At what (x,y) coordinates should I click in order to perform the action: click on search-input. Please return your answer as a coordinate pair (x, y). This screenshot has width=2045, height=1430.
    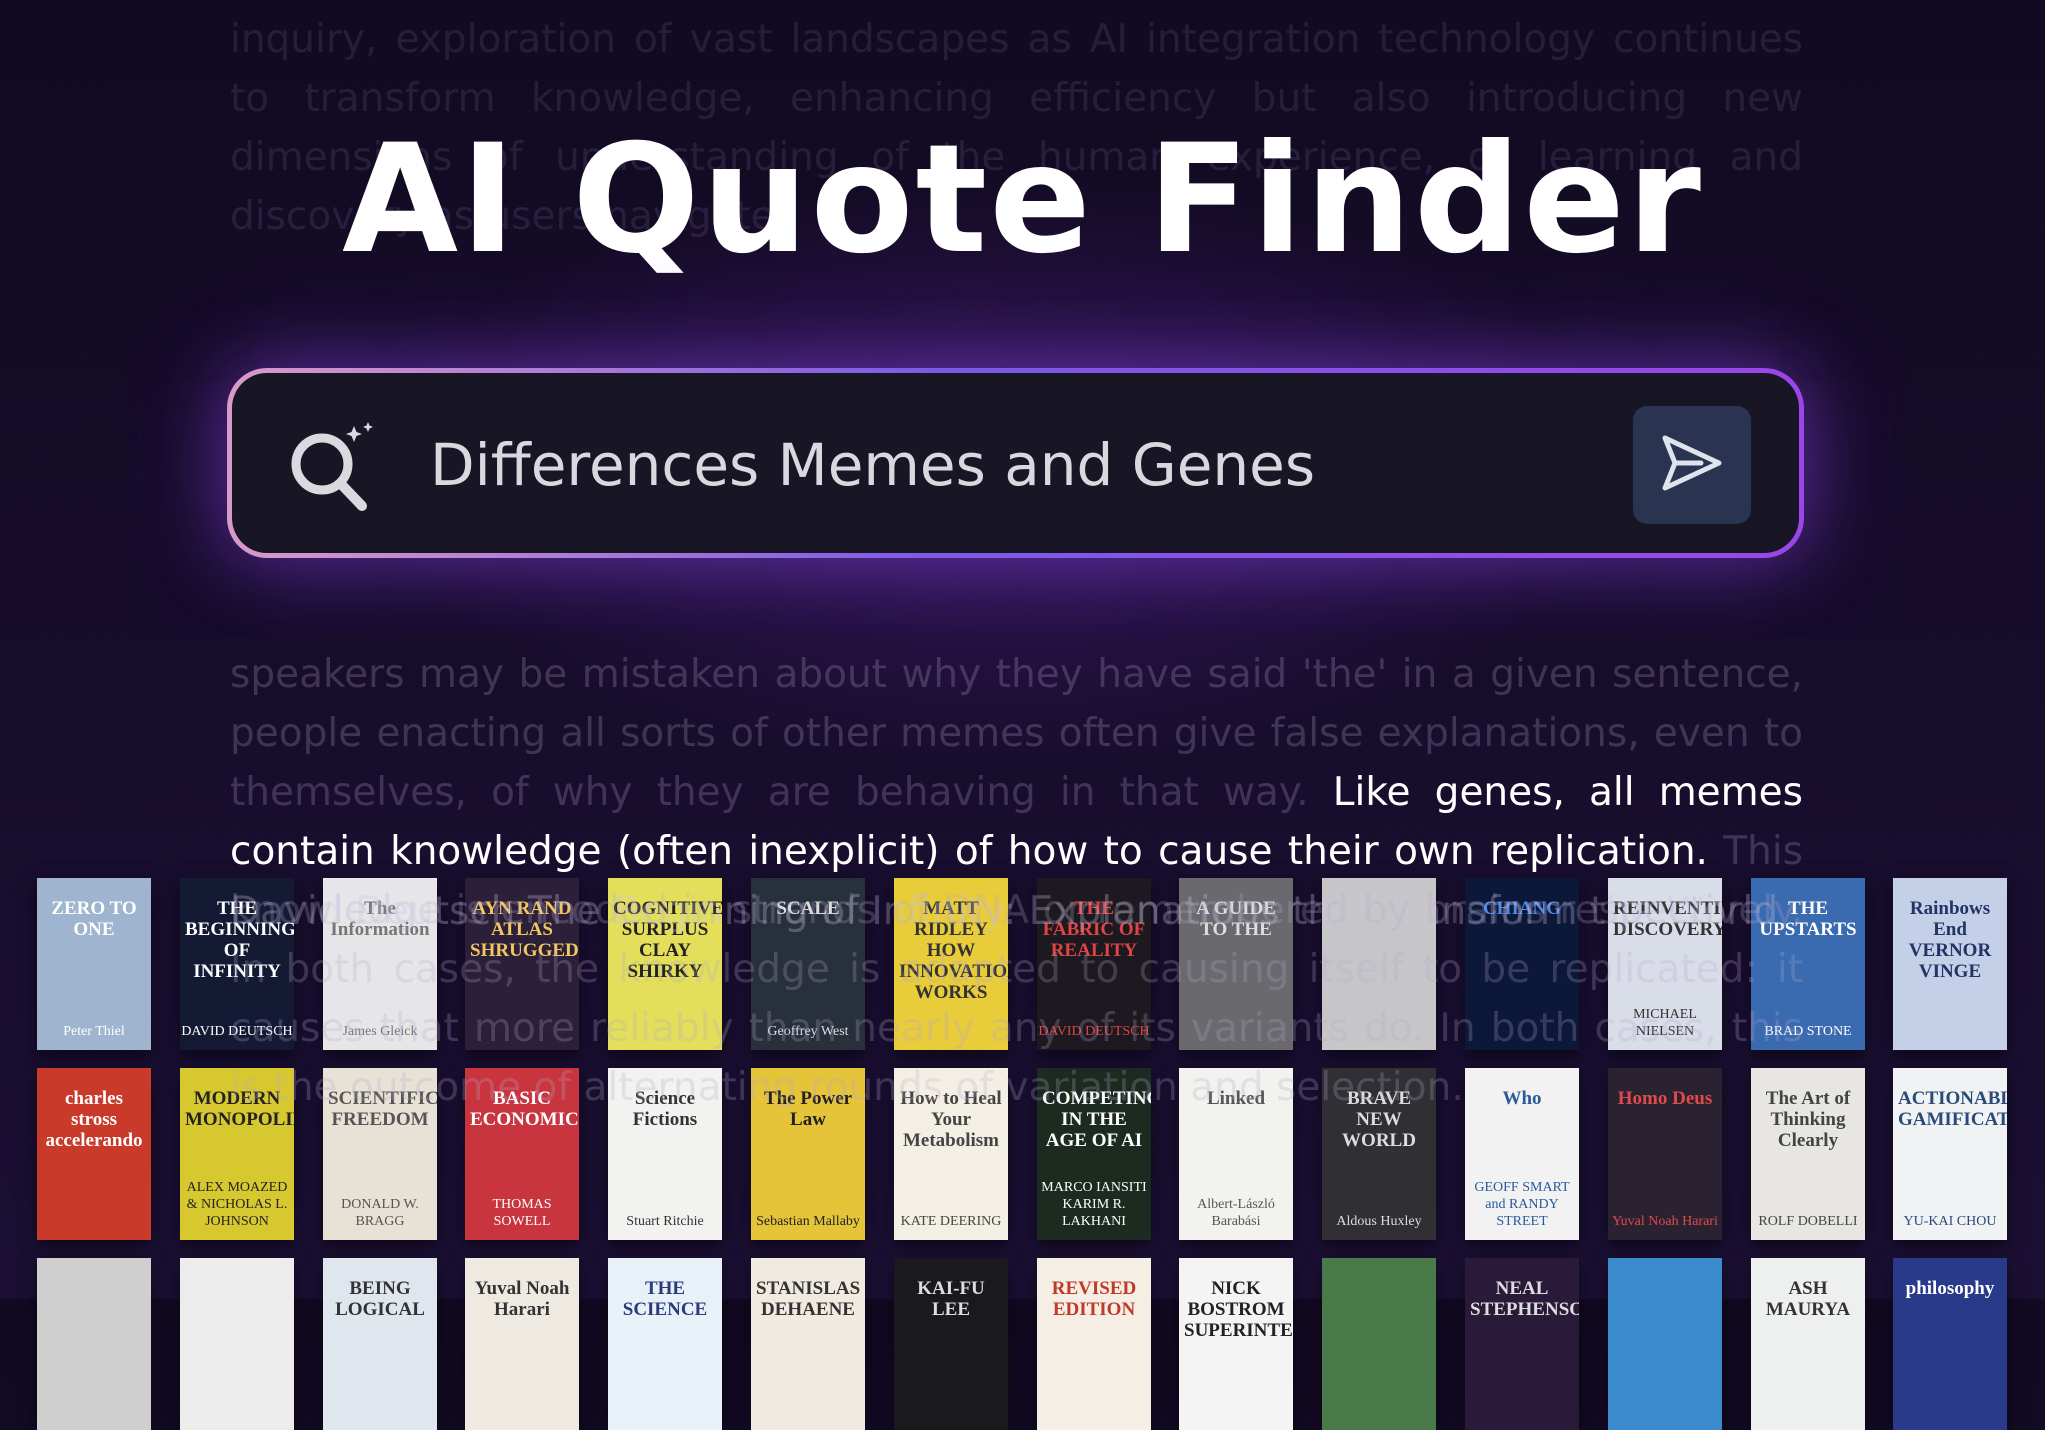
    Looking at the image, I should click on (1005, 465).